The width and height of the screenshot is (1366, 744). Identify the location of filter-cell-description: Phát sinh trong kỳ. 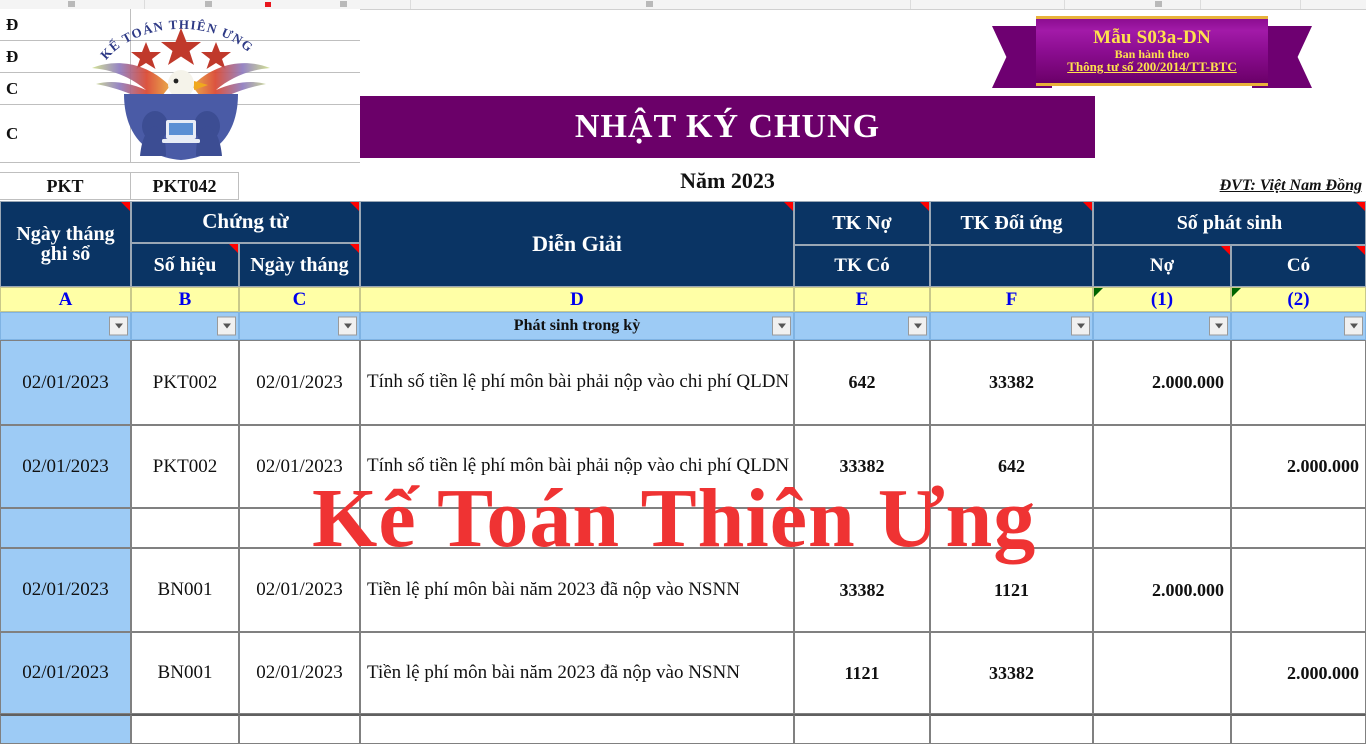
(577, 326).